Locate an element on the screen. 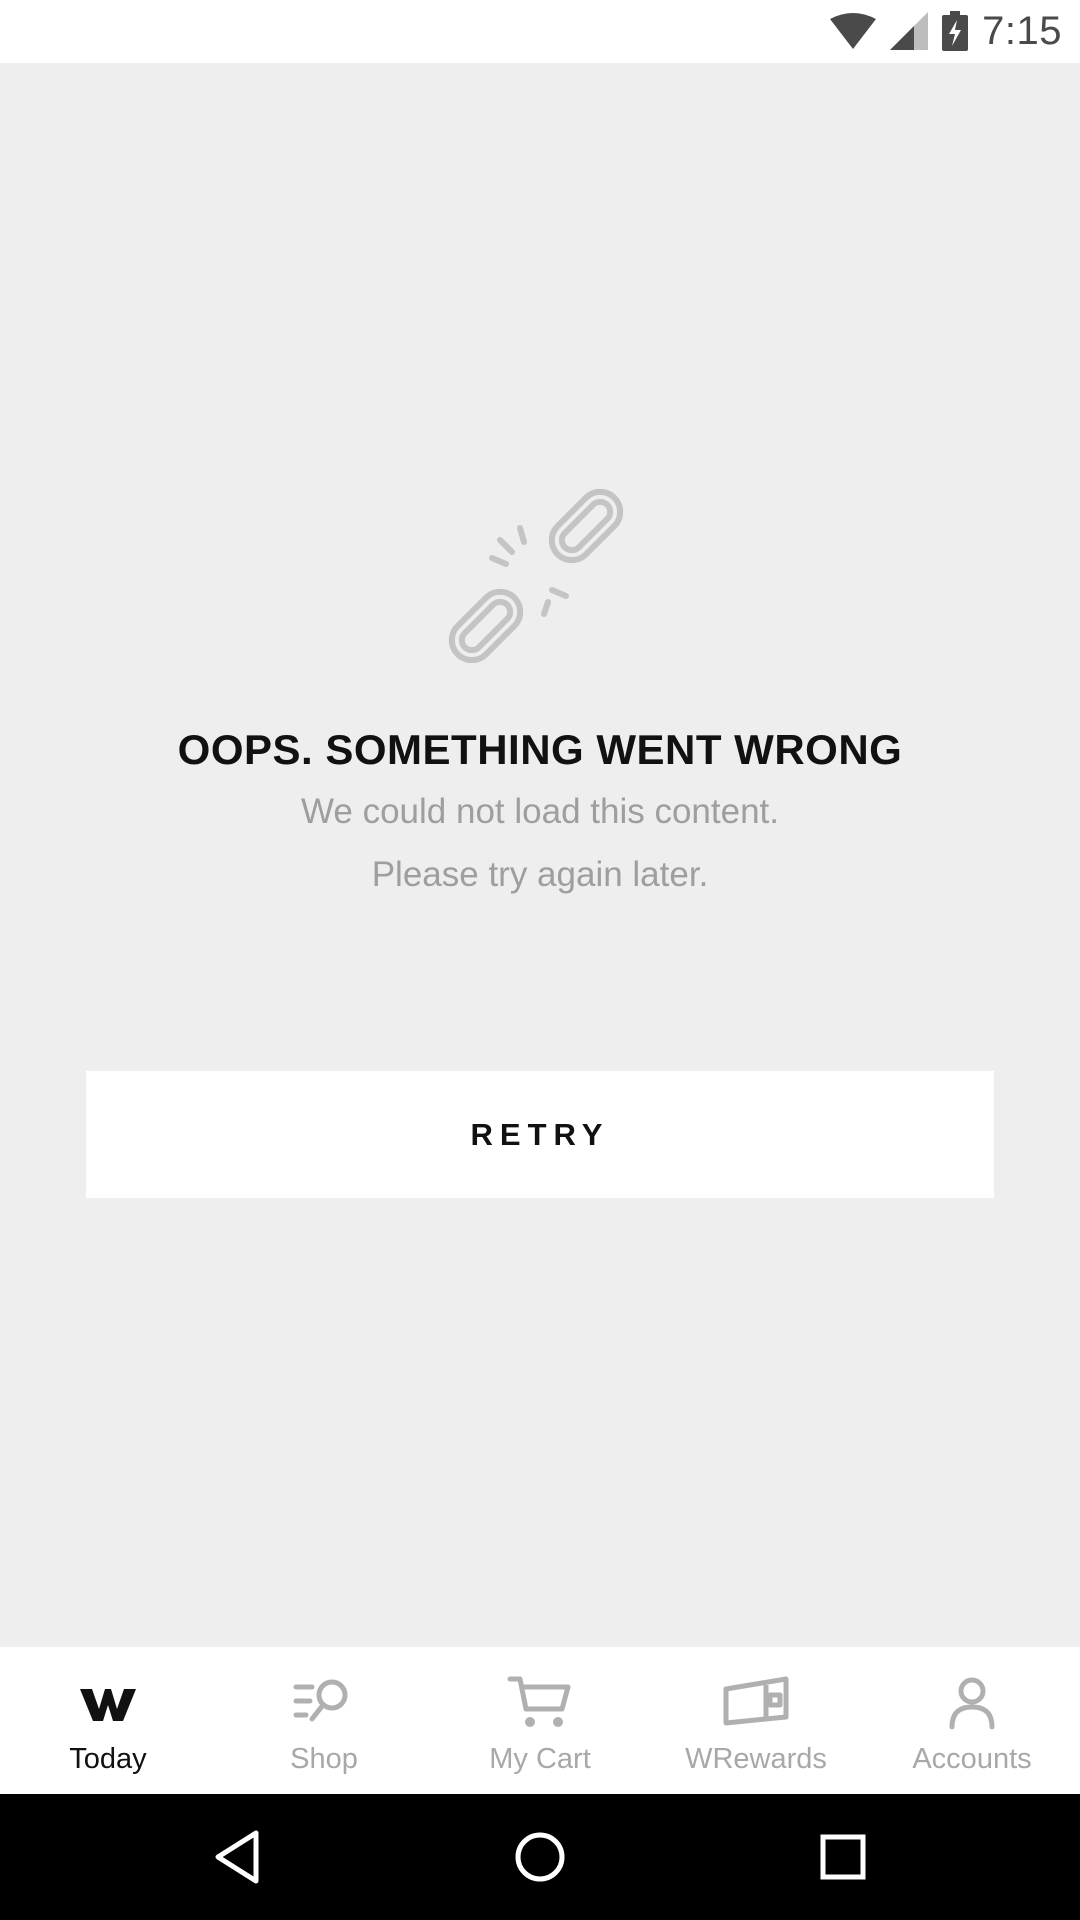 The height and width of the screenshot is (1920, 1080). nav-item-wrewards: WRewards is located at coordinates (756, 1720).